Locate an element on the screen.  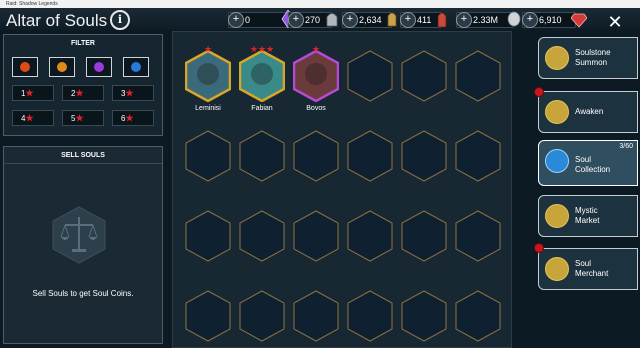
affinity-void-icon is located at coordinates (136, 67).